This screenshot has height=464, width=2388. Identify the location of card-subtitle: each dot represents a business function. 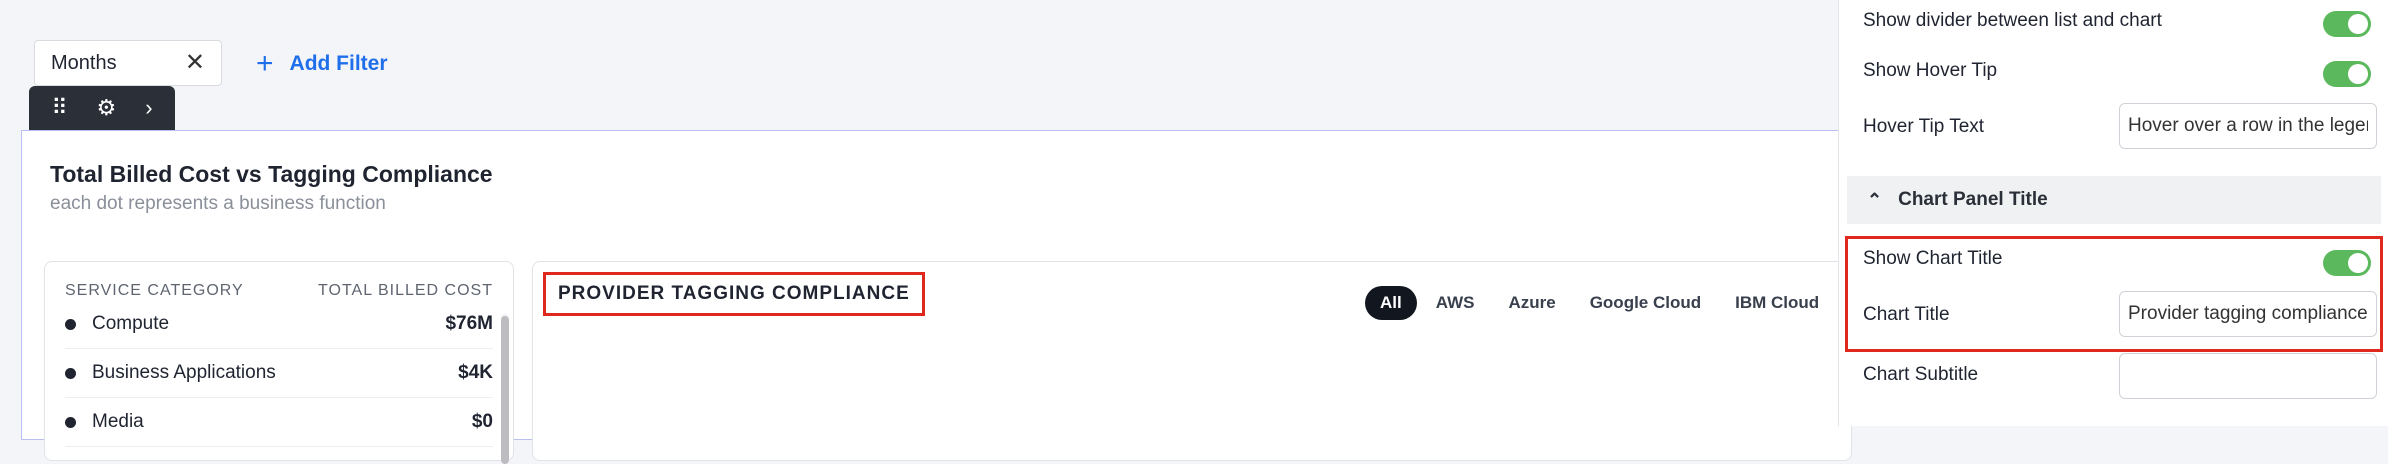
(218, 203).